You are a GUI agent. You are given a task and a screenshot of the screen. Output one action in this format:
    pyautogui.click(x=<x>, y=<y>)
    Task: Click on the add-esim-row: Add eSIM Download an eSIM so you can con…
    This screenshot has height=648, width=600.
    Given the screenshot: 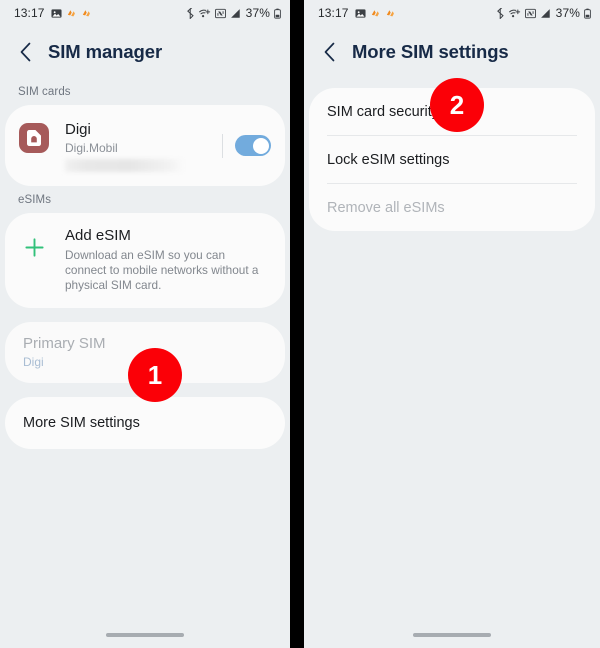 What is the action you would take?
    pyautogui.click(x=145, y=260)
    